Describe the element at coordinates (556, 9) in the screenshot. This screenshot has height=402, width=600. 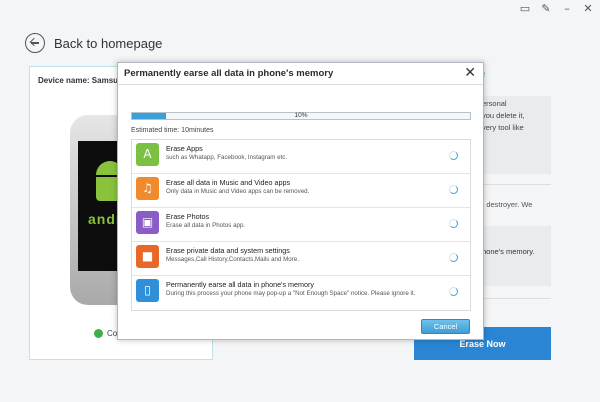
I see `window-controls: ▭ ✎ – ✕` at that location.